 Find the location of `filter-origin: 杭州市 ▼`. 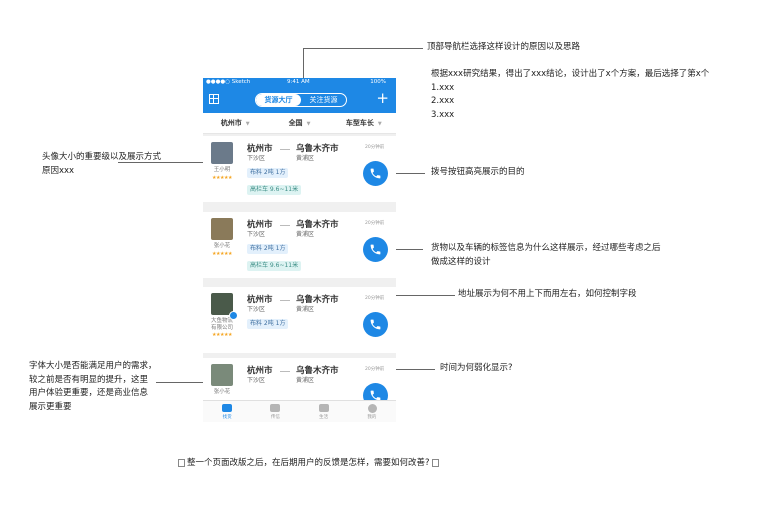

filter-origin: 杭州市 ▼ is located at coordinates (235, 123).